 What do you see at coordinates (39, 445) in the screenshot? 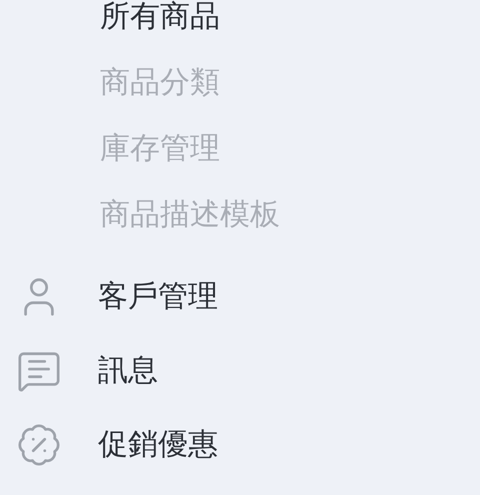
I see `discount-icon` at bounding box center [39, 445].